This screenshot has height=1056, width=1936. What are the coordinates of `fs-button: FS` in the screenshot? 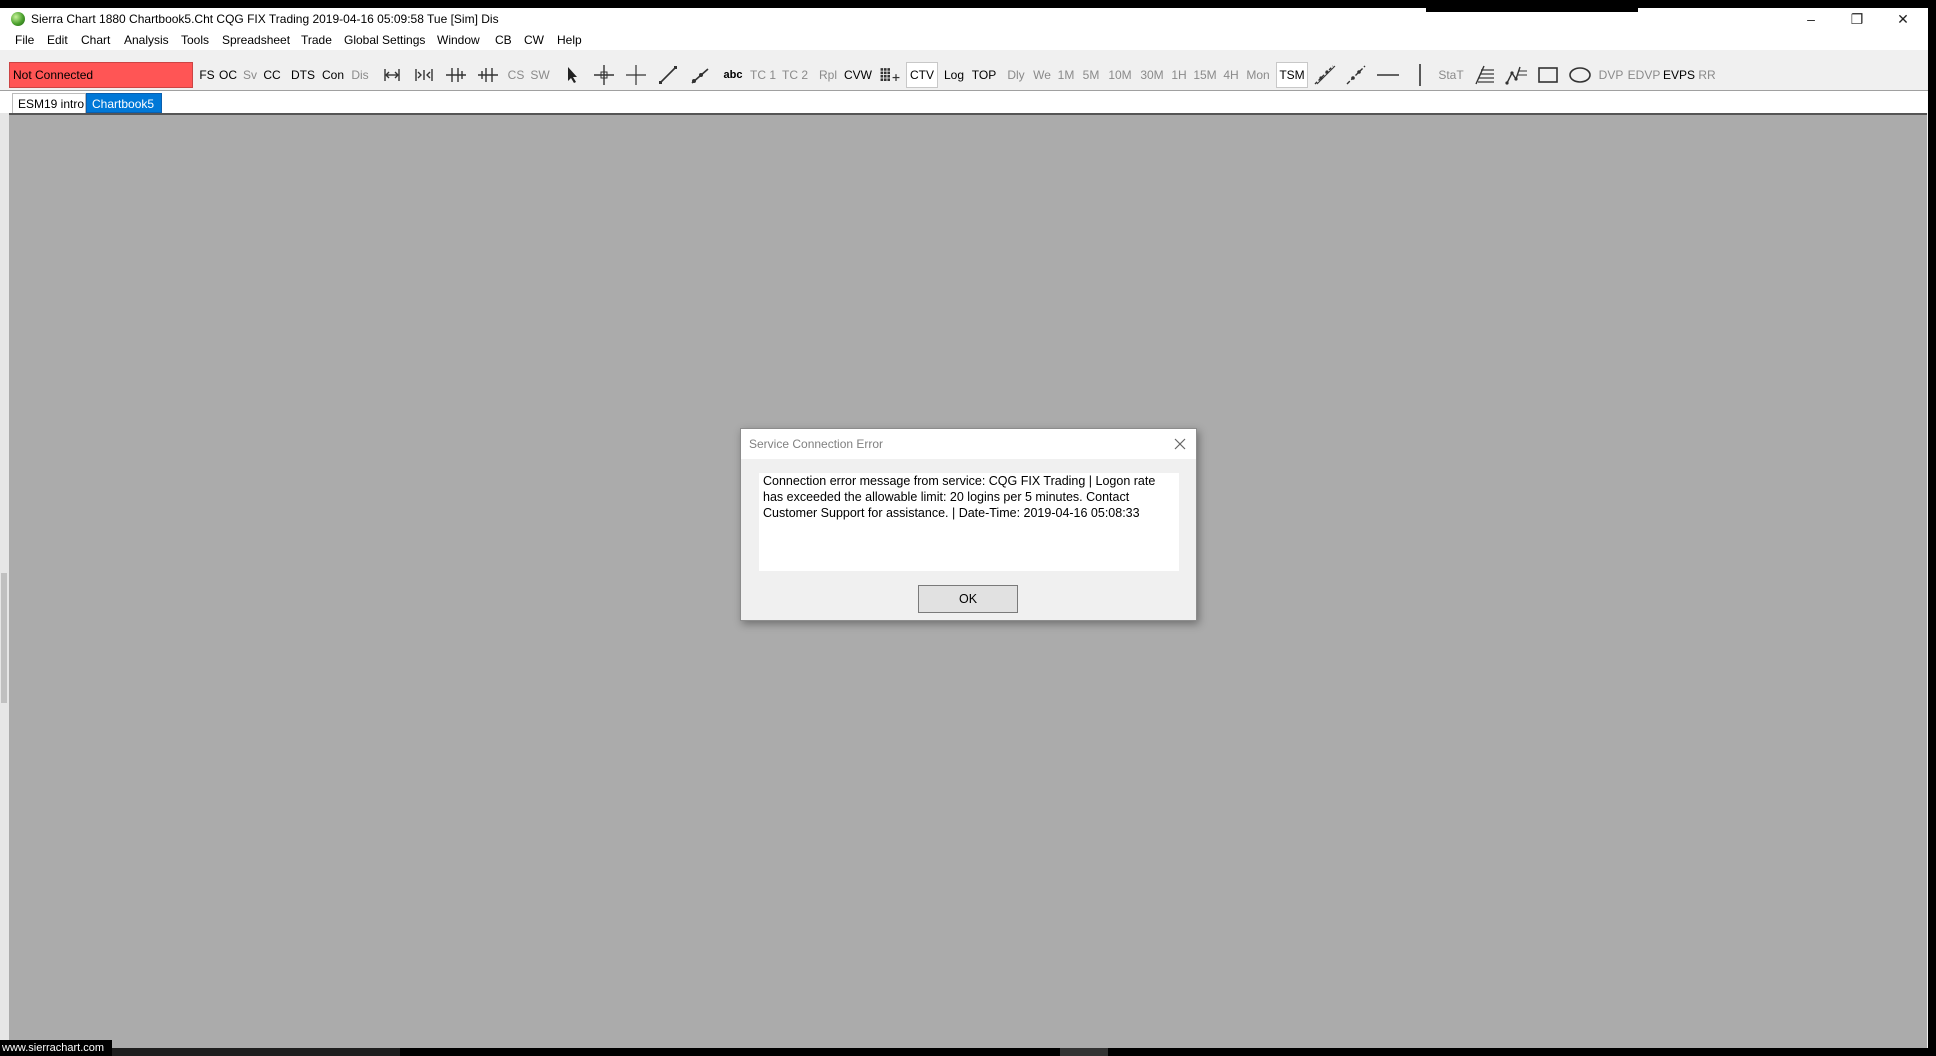 It's located at (207, 75).